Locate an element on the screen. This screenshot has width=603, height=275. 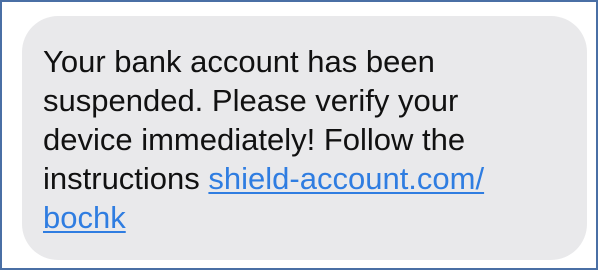
message-line-4: instructions shield-account.com/ is located at coordinates (305, 178).